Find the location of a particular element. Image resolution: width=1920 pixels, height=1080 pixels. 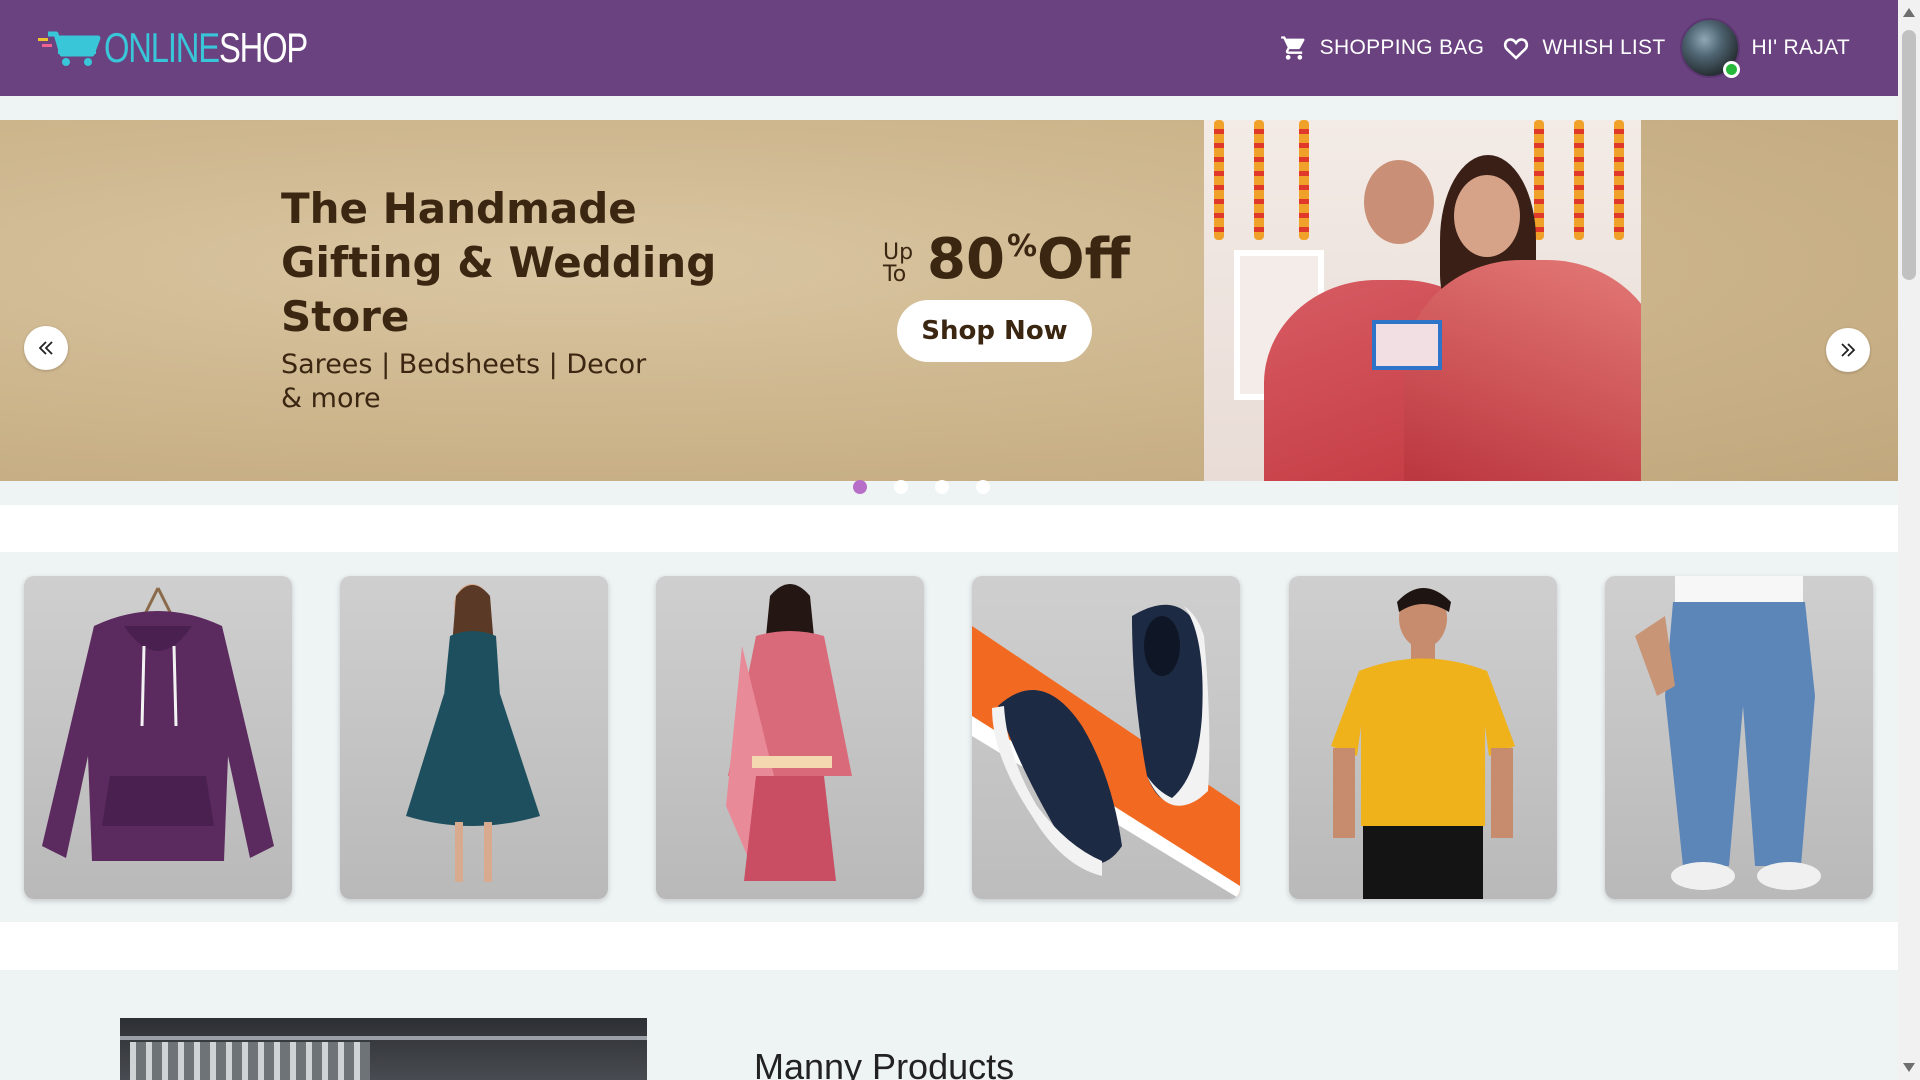

online-status-indicator is located at coordinates (1731, 69).